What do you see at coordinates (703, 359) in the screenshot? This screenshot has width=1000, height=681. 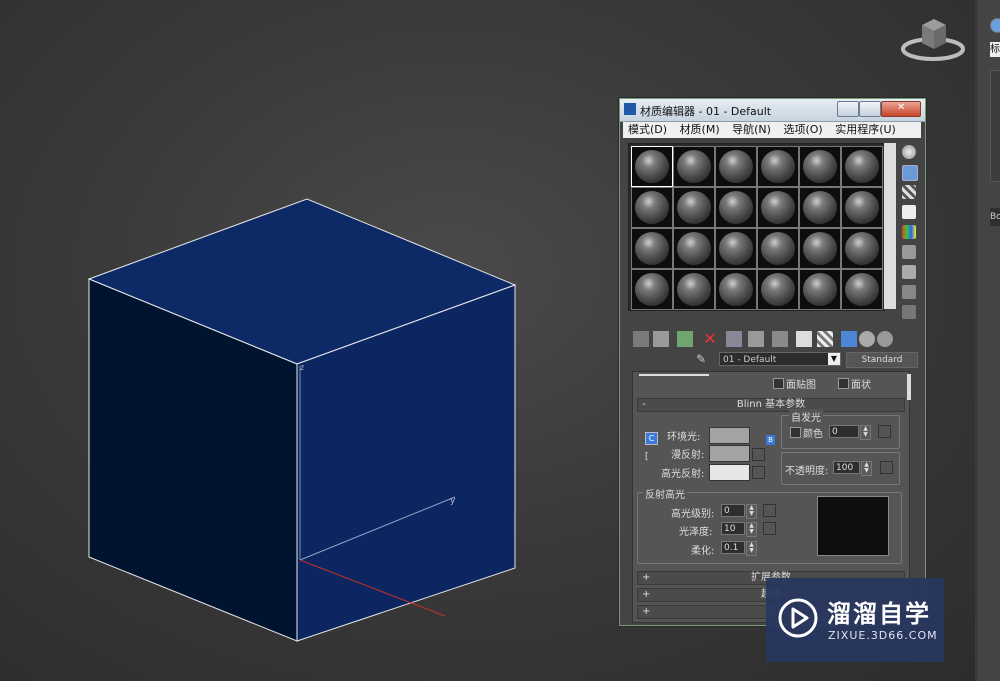 I see `eyedropper-icon: ✎` at bounding box center [703, 359].